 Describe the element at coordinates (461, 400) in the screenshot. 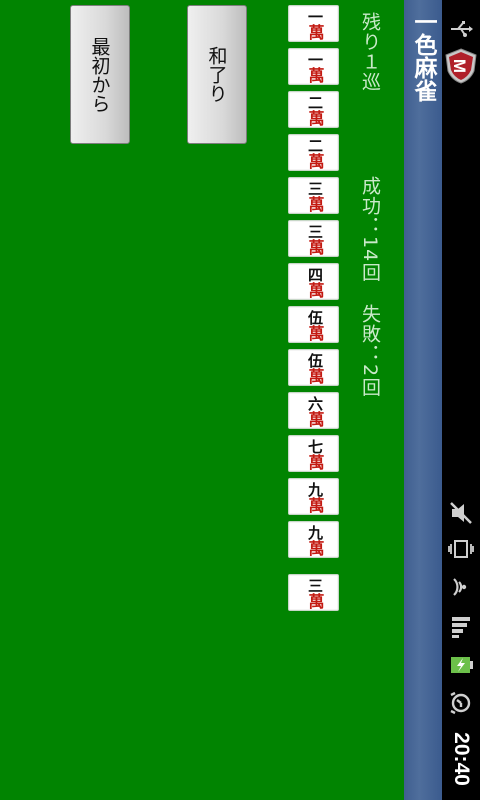

I see `status-bar: 20:40` at that location.